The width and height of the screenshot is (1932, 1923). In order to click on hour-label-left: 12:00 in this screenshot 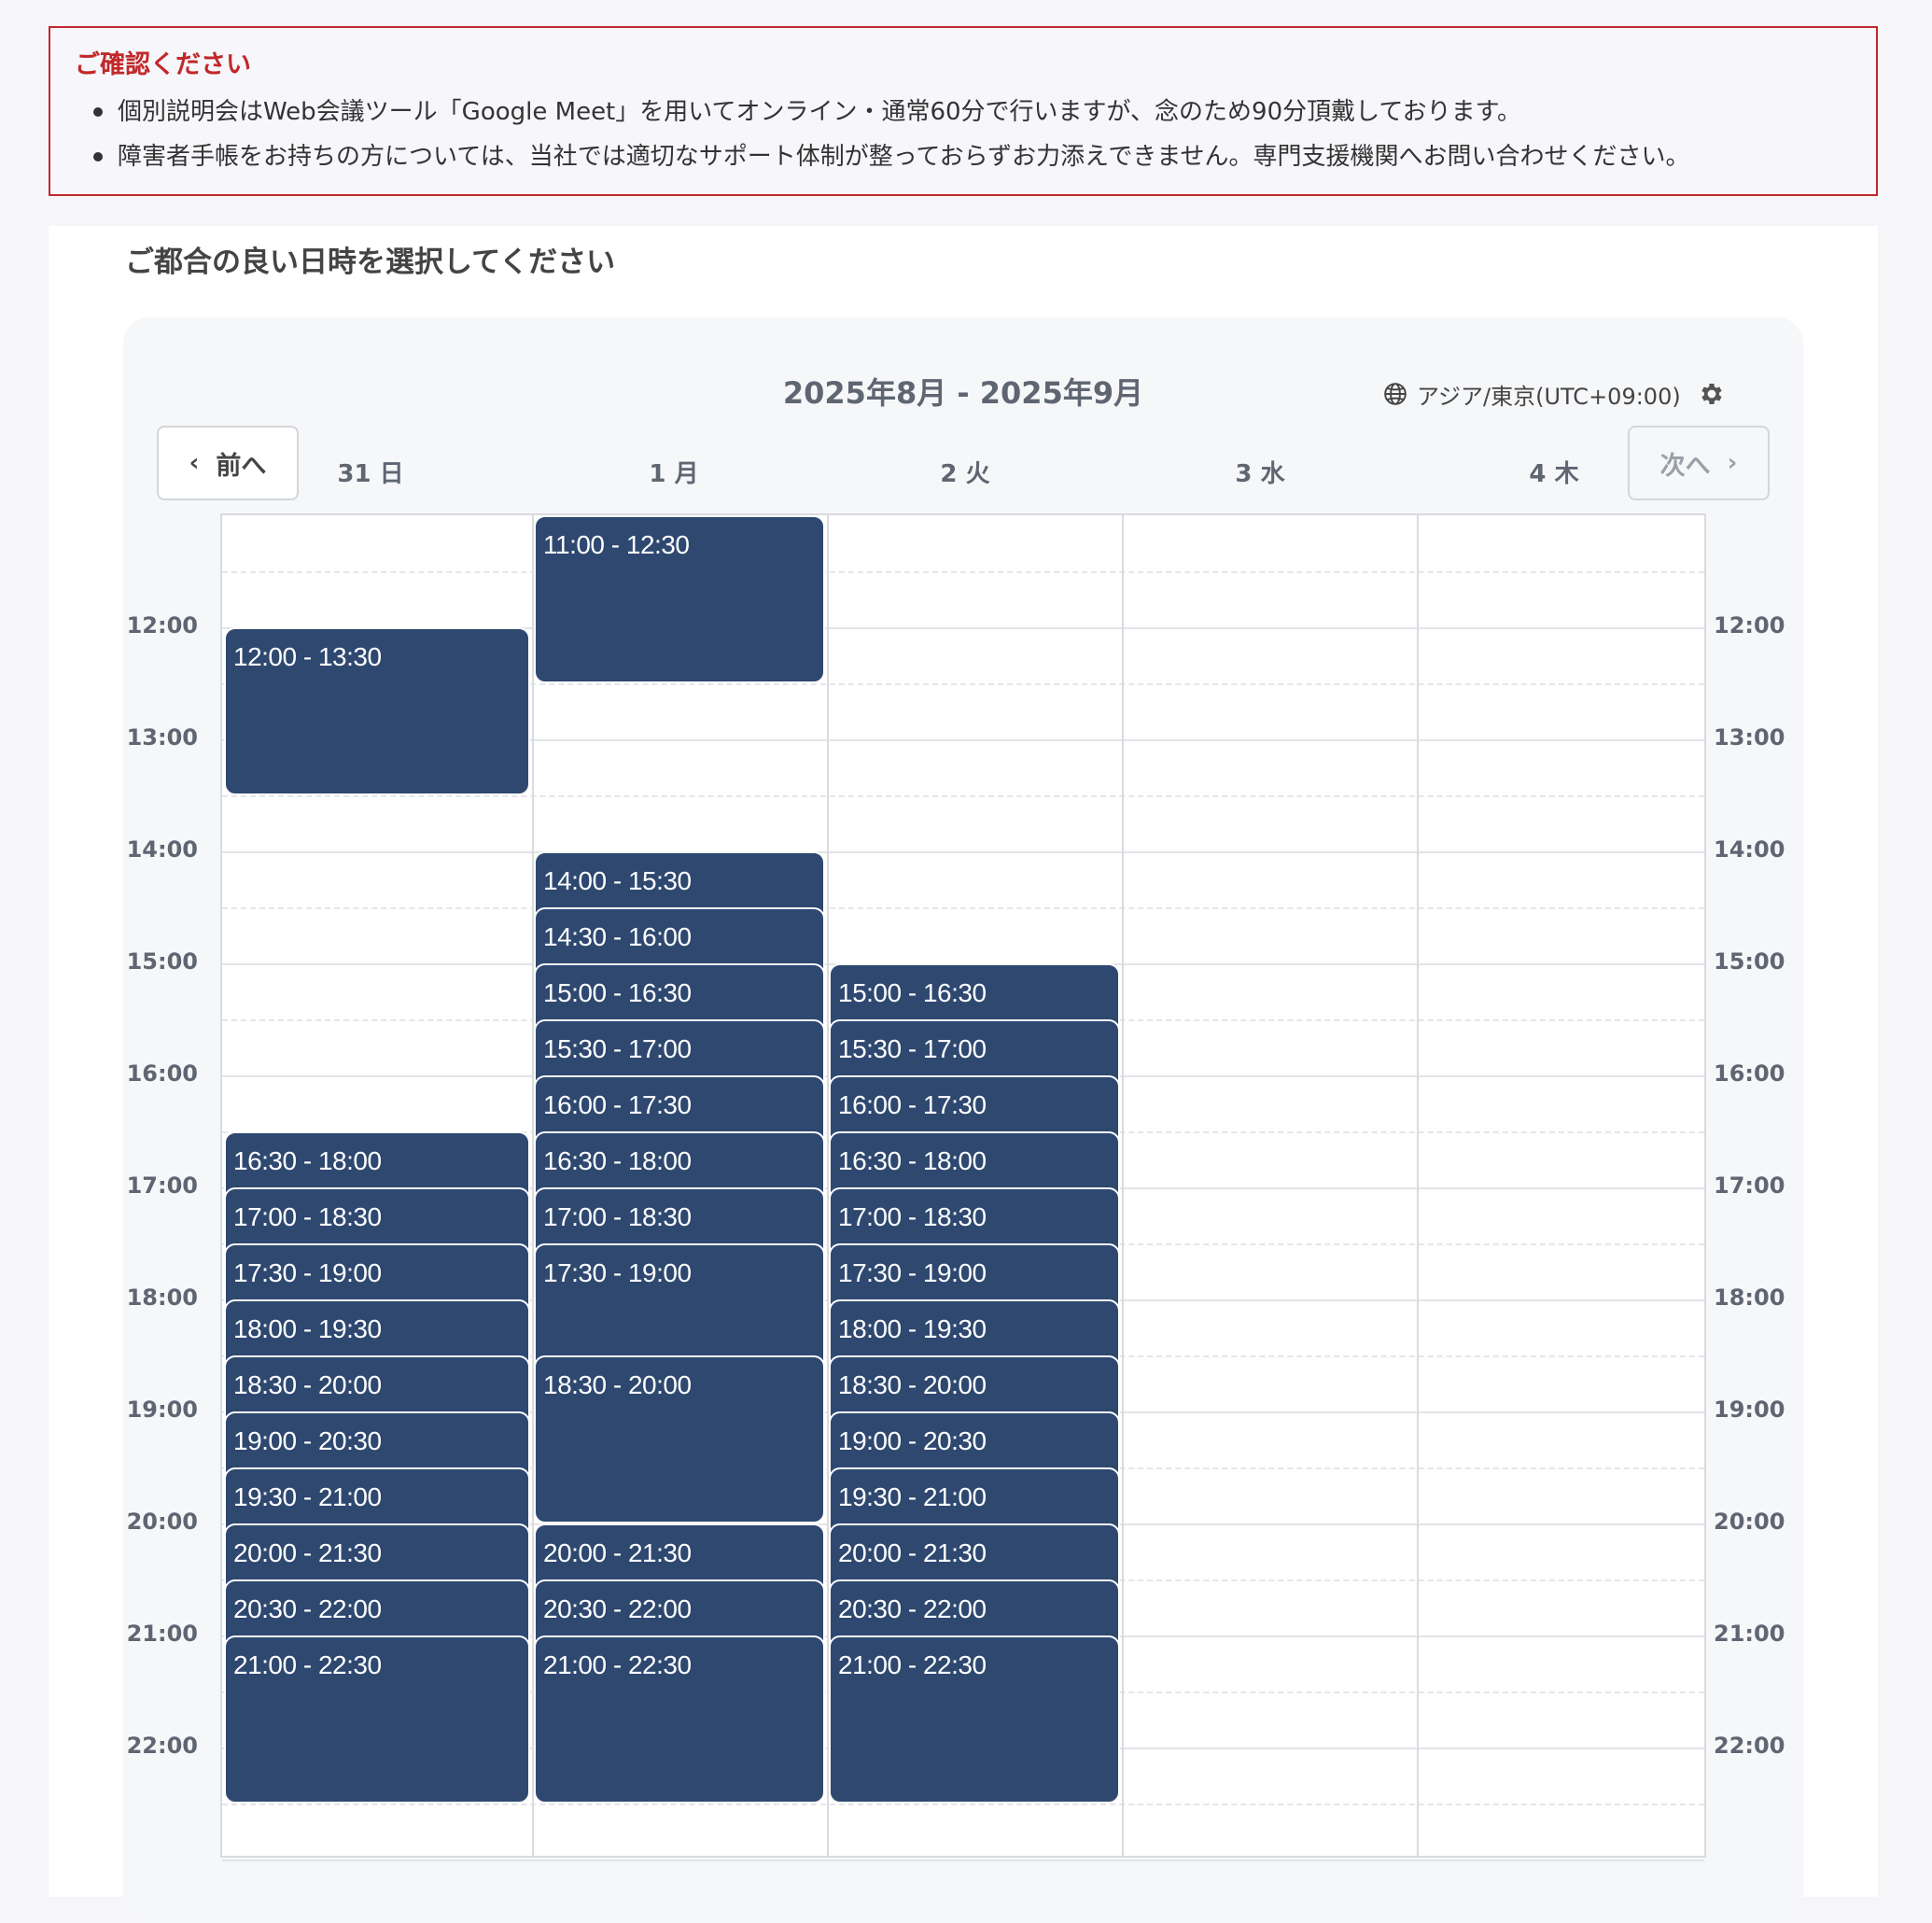, I will do `click(162, 625)`.